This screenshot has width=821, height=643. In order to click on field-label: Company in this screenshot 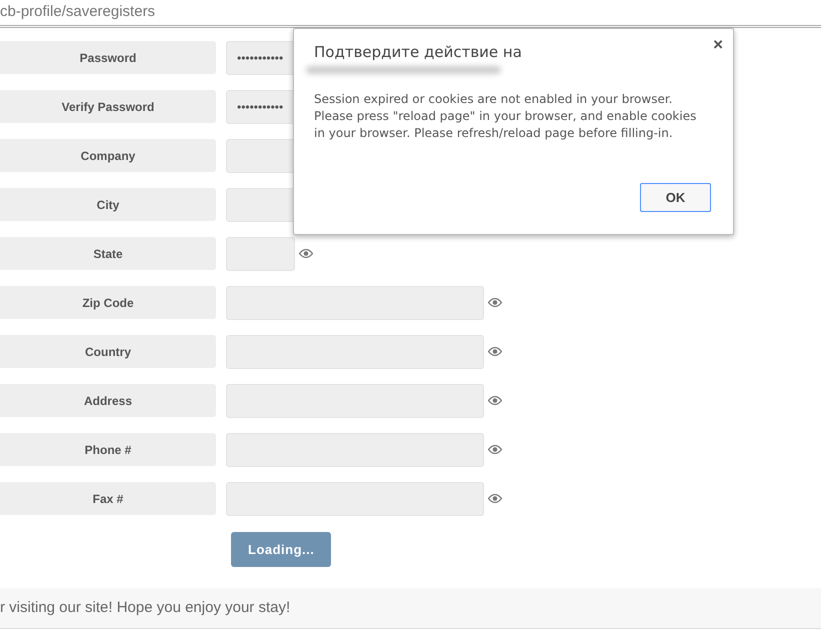, I will do `click(108, 155)`.